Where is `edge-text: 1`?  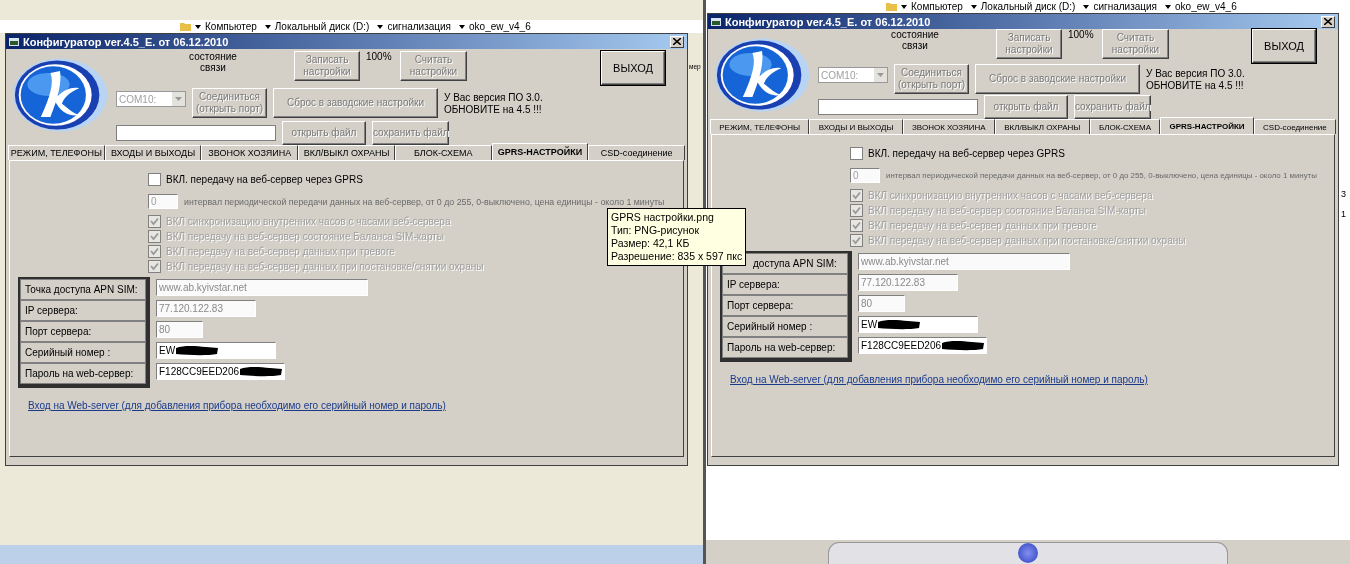 edge-text: 1 is located at coordinates (1344, 214).